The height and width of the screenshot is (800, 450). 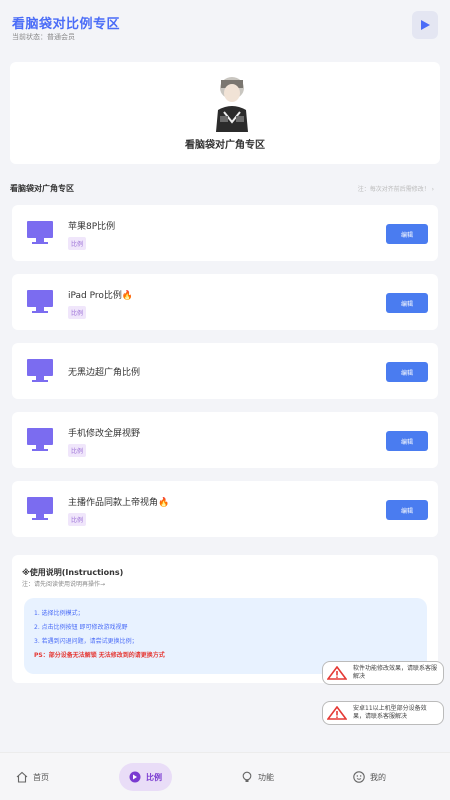 I want to click on section-header: 看脑袋对广角专区 注：每次对齐前后需修改！ ›, so click(x=225, y=189).